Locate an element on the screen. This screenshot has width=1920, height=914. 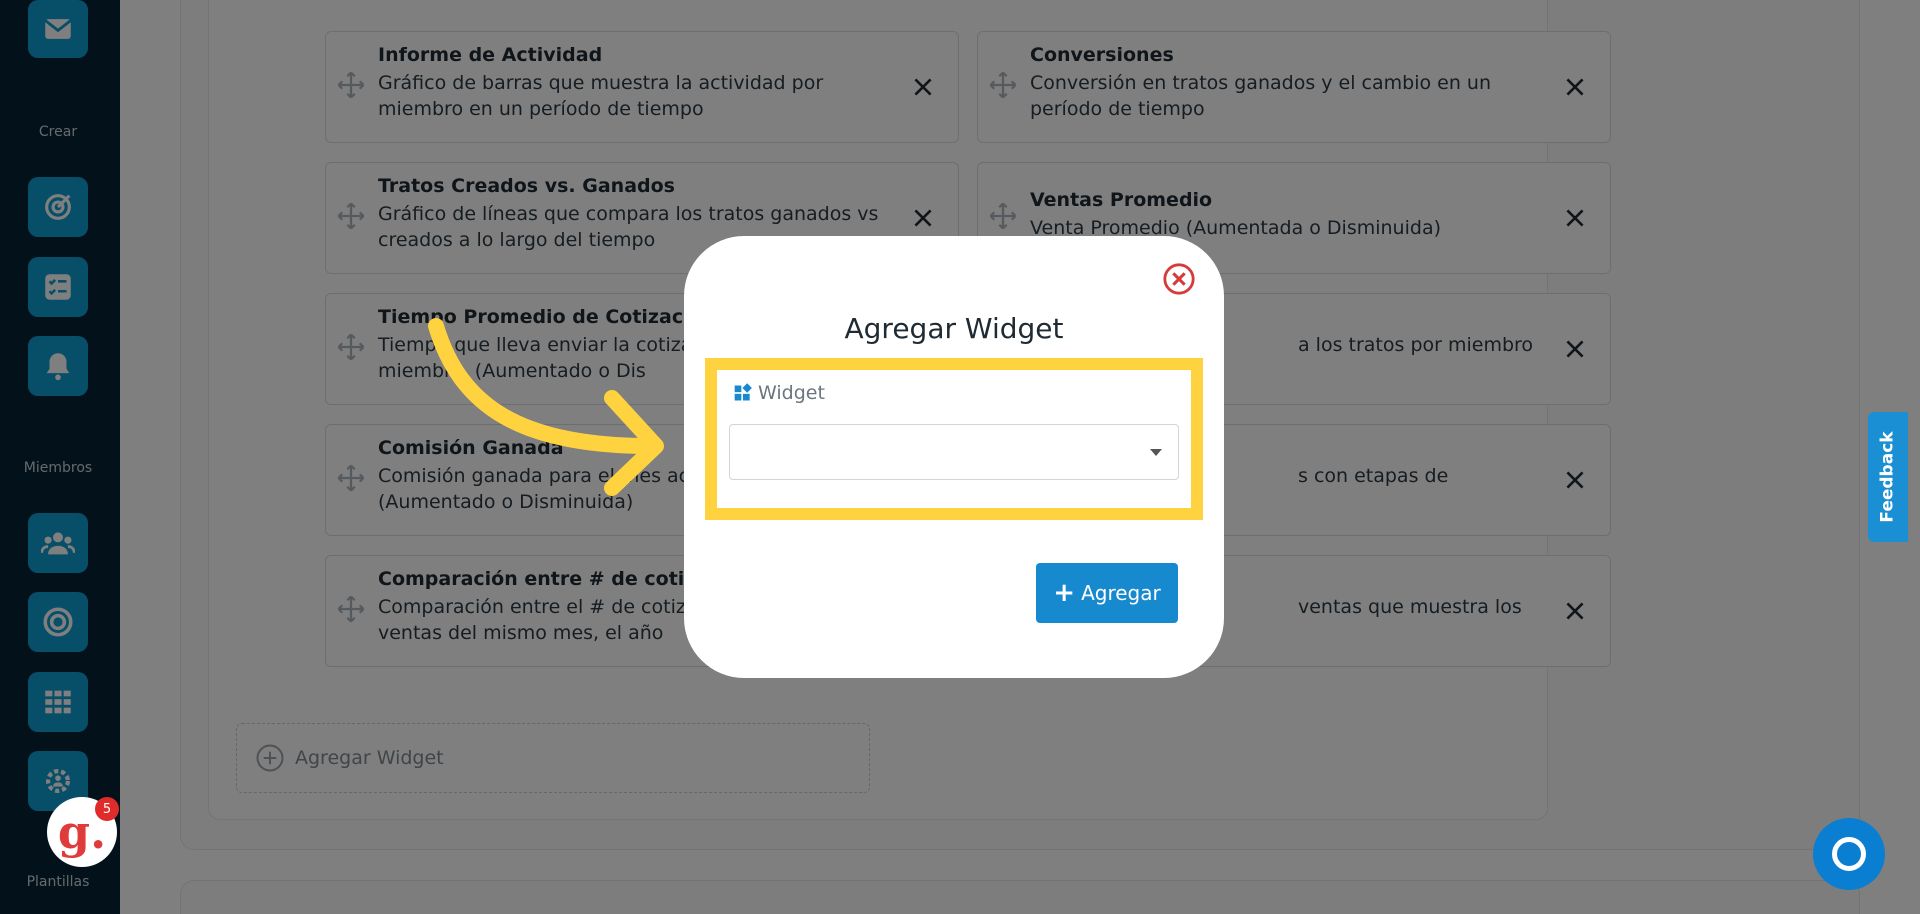
feedback-label: Feedback is located at coordinates (1888, 477).